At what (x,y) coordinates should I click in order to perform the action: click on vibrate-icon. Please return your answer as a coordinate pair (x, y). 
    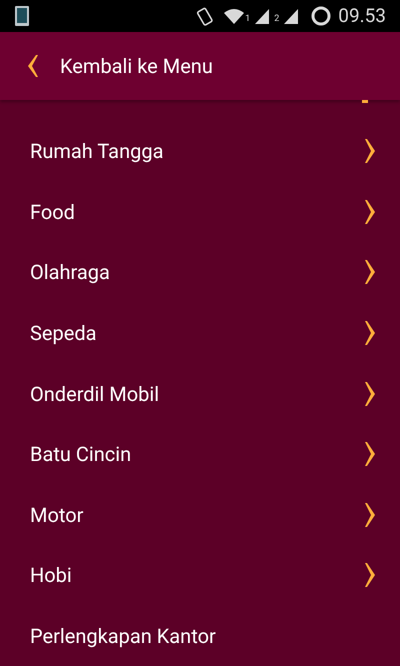
    Looking at the image, I should click on (205, 16).